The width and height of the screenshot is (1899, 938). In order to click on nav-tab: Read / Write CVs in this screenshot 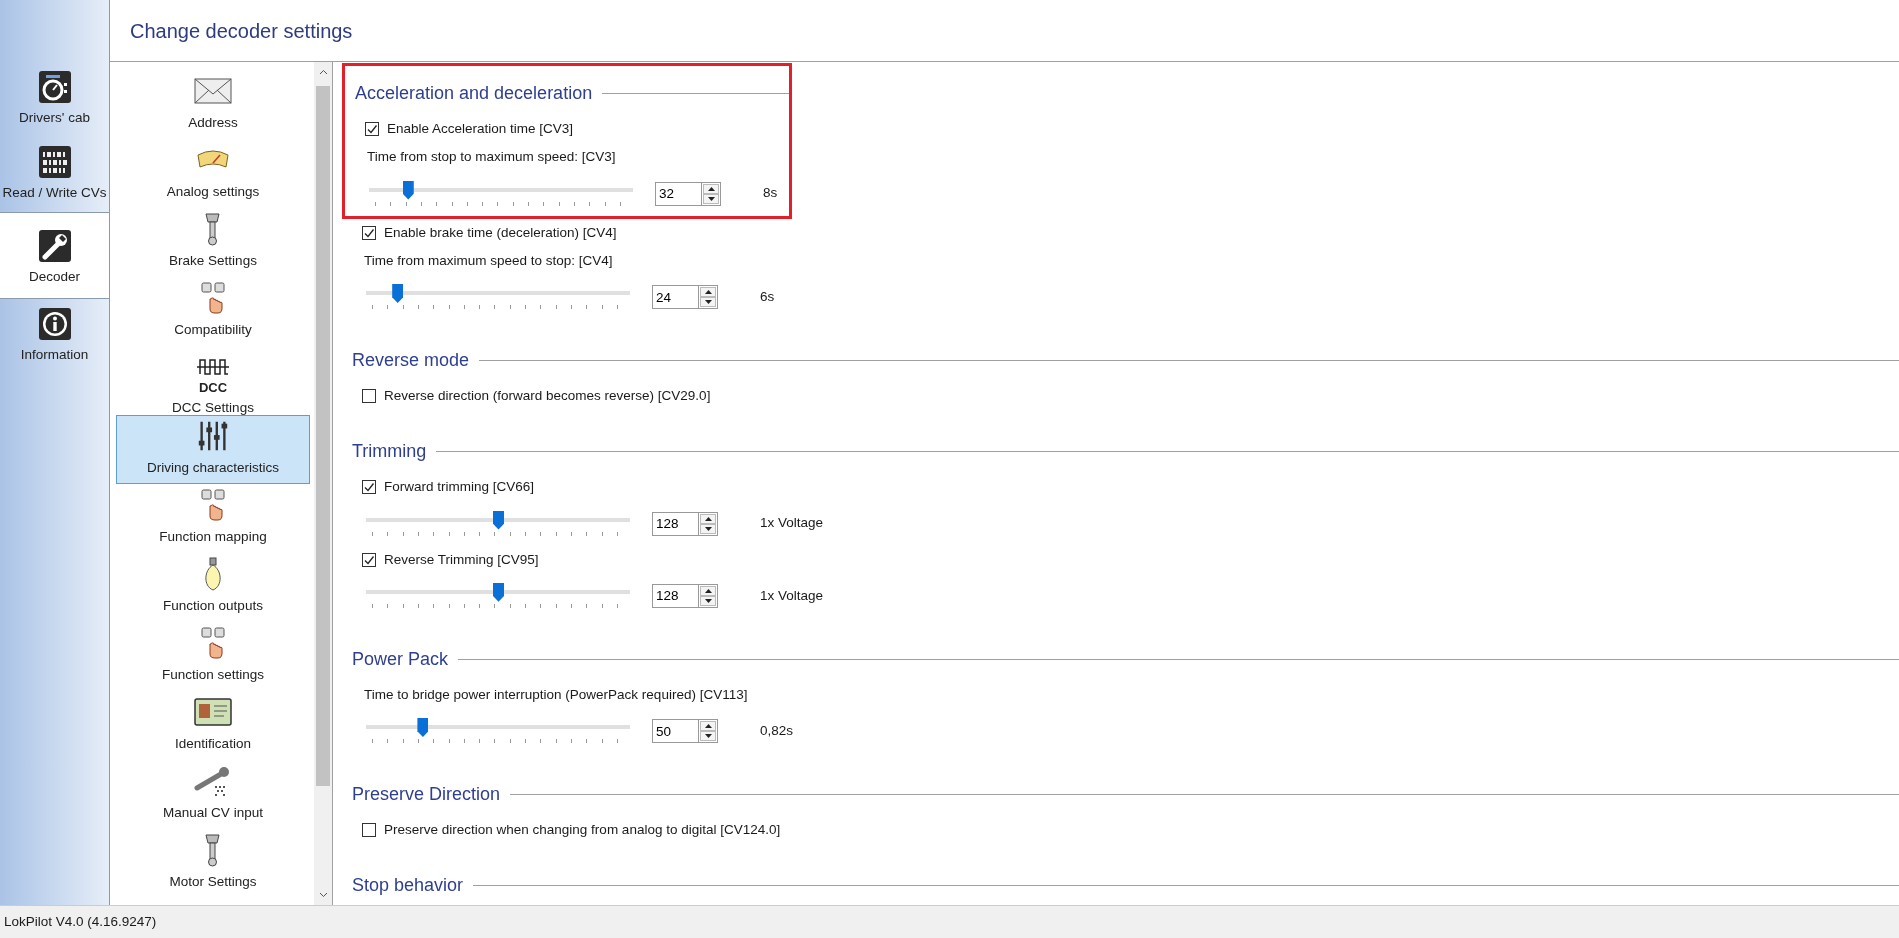, I will do `click(54, 174)`.